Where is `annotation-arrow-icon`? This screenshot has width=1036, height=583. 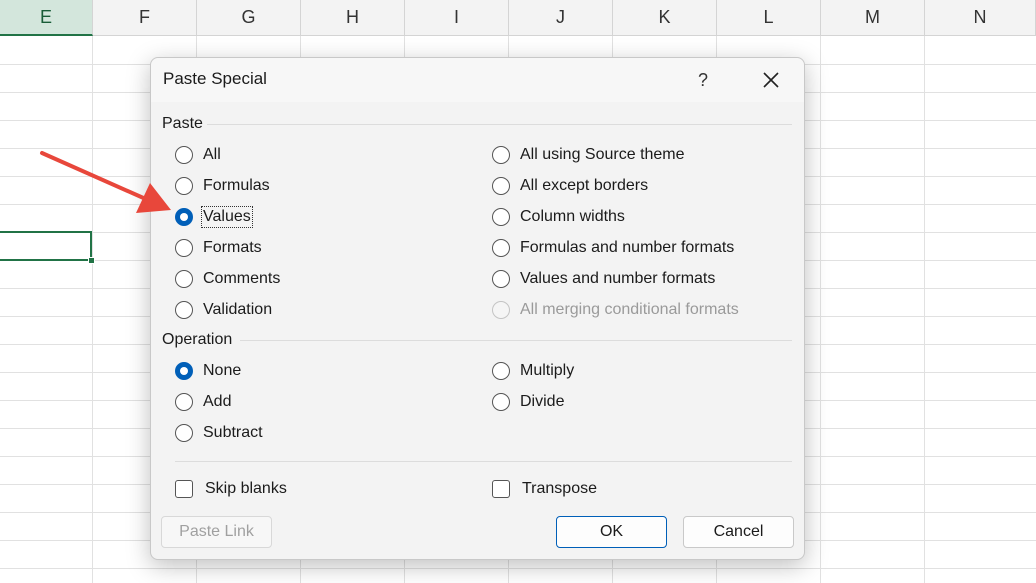 annotation-arrow-icon is located at coordinates (105, 182).